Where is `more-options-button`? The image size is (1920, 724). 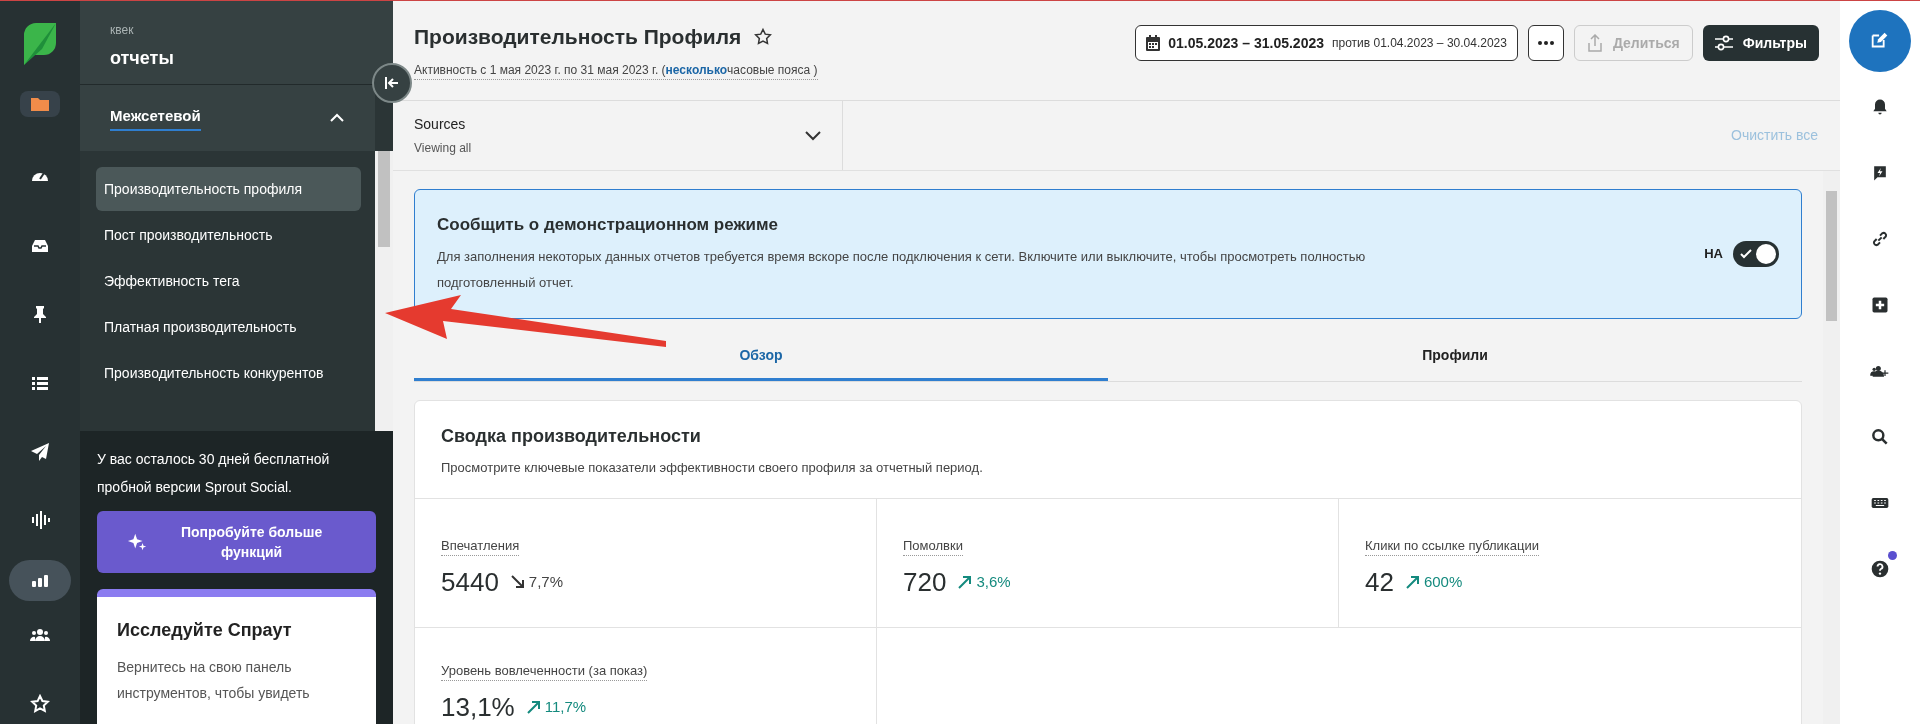
more-options-button is located at coordinates (1545, 43).